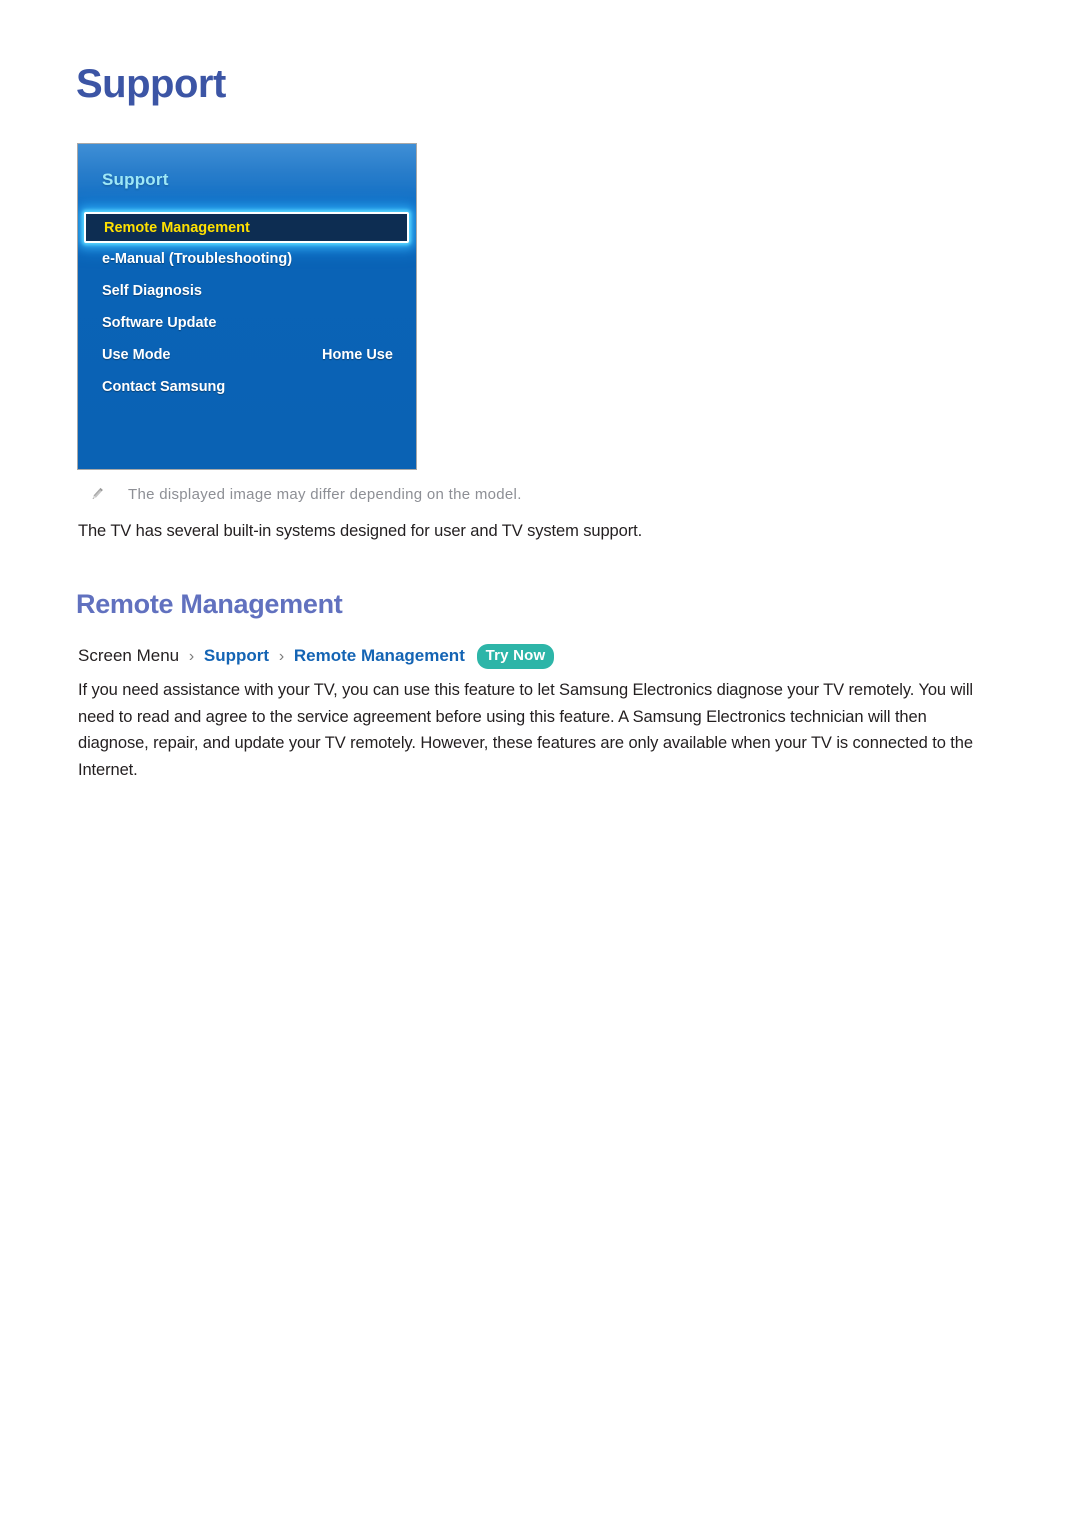 The width and height of the screenshot is (1080, 1527). What do you see at coordinates (247, 387) in the screenshot?
I see `tv-menu-item-contact-samsung: Contact Samsung` at bounding box center [247, 387].